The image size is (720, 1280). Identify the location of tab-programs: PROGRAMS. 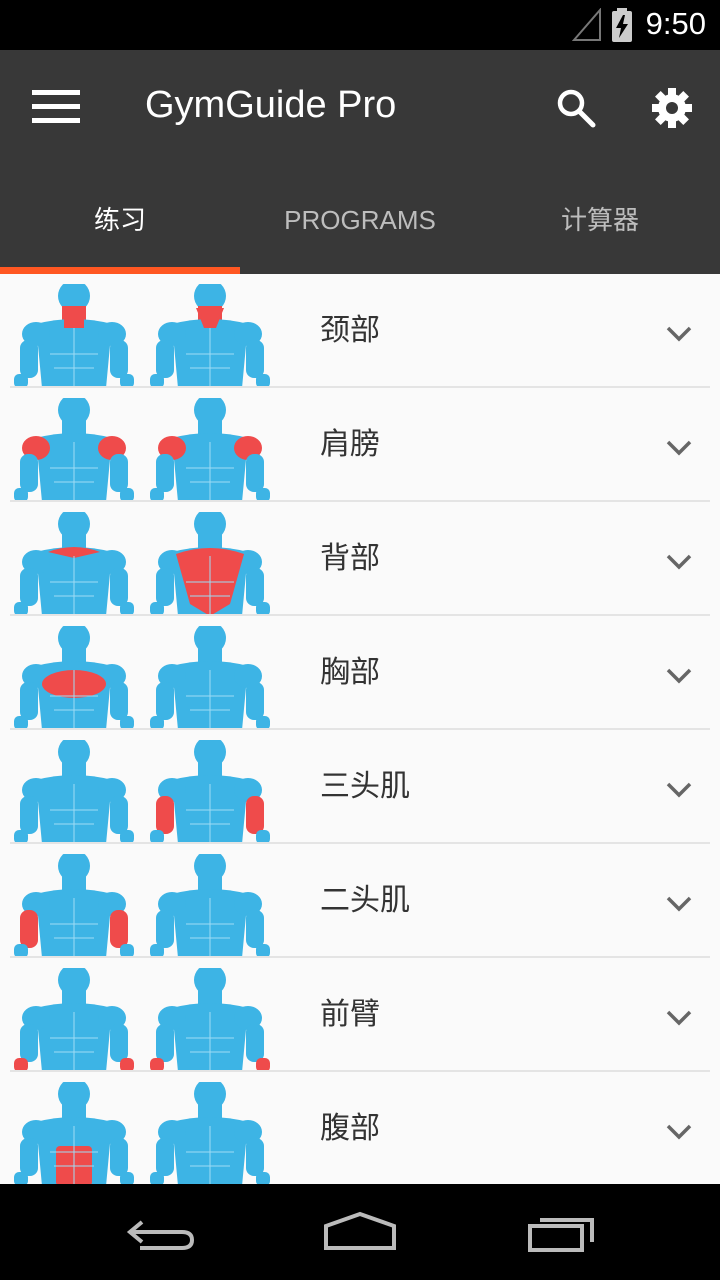
(360, 222).